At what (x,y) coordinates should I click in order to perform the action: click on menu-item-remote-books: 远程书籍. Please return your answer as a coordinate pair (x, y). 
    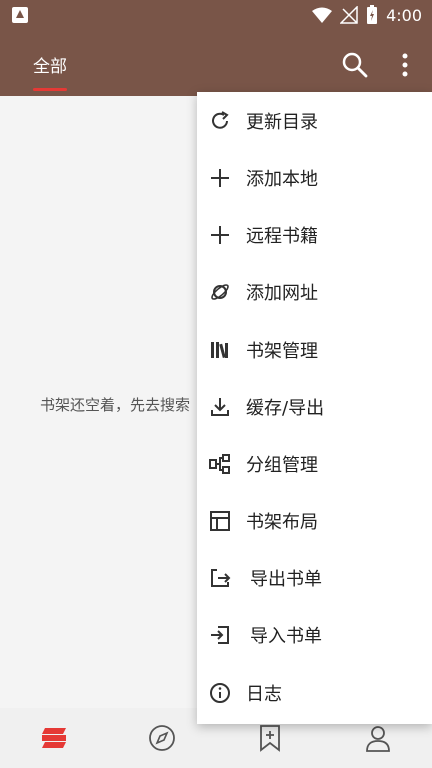
    Looking at the image, I should click on (314, 234).